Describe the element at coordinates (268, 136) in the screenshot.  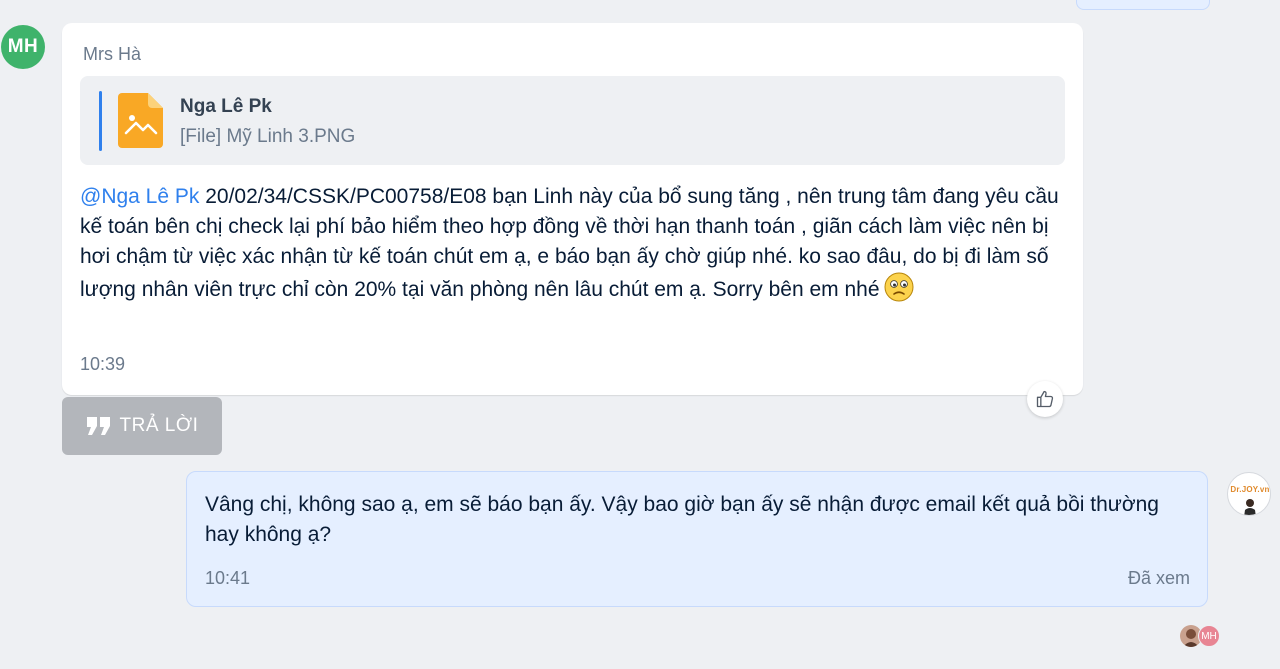
I see `quoted-file: [File] Mỹ Linh 3.PNG` at that location.